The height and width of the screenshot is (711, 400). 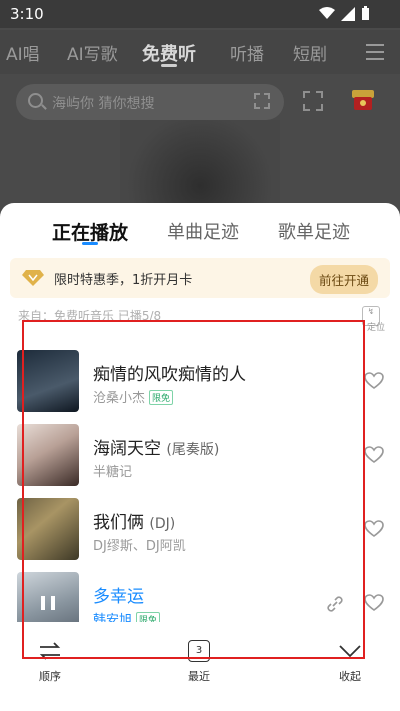 What do you see at coordinates (103, 104) in the screenshot?
I see `search-placeholder: 海屿你 猜你想搜` at bounding box center [103, 104].